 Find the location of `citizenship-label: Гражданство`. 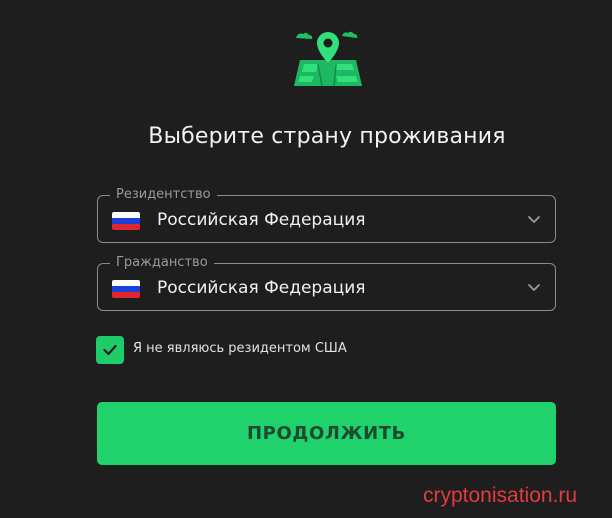

citizenship-label: Гражданство is located at coordinates (162, 263).